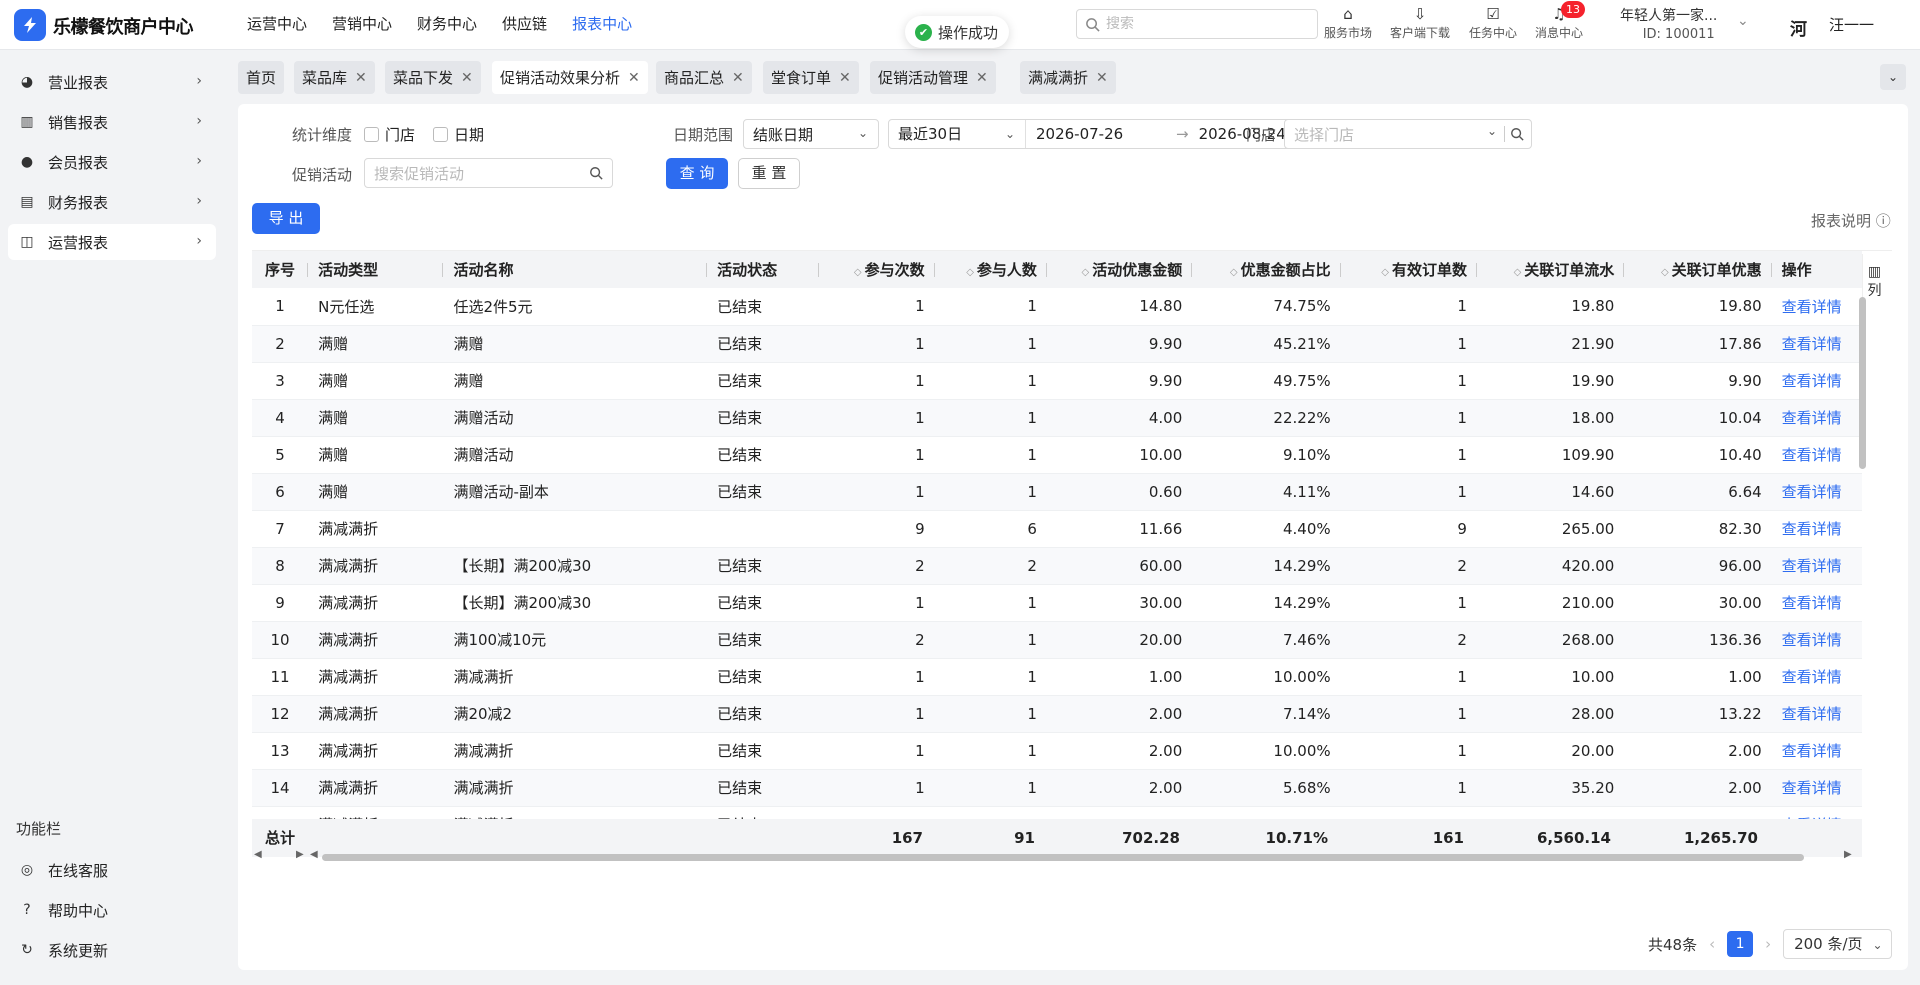 The height and width of the screenshot is (985, 1920). What do you see at coordinates (524, 25) in the screenshot?
I see `nav-supply-chain: 供应链` at bounding box center [524, 25].